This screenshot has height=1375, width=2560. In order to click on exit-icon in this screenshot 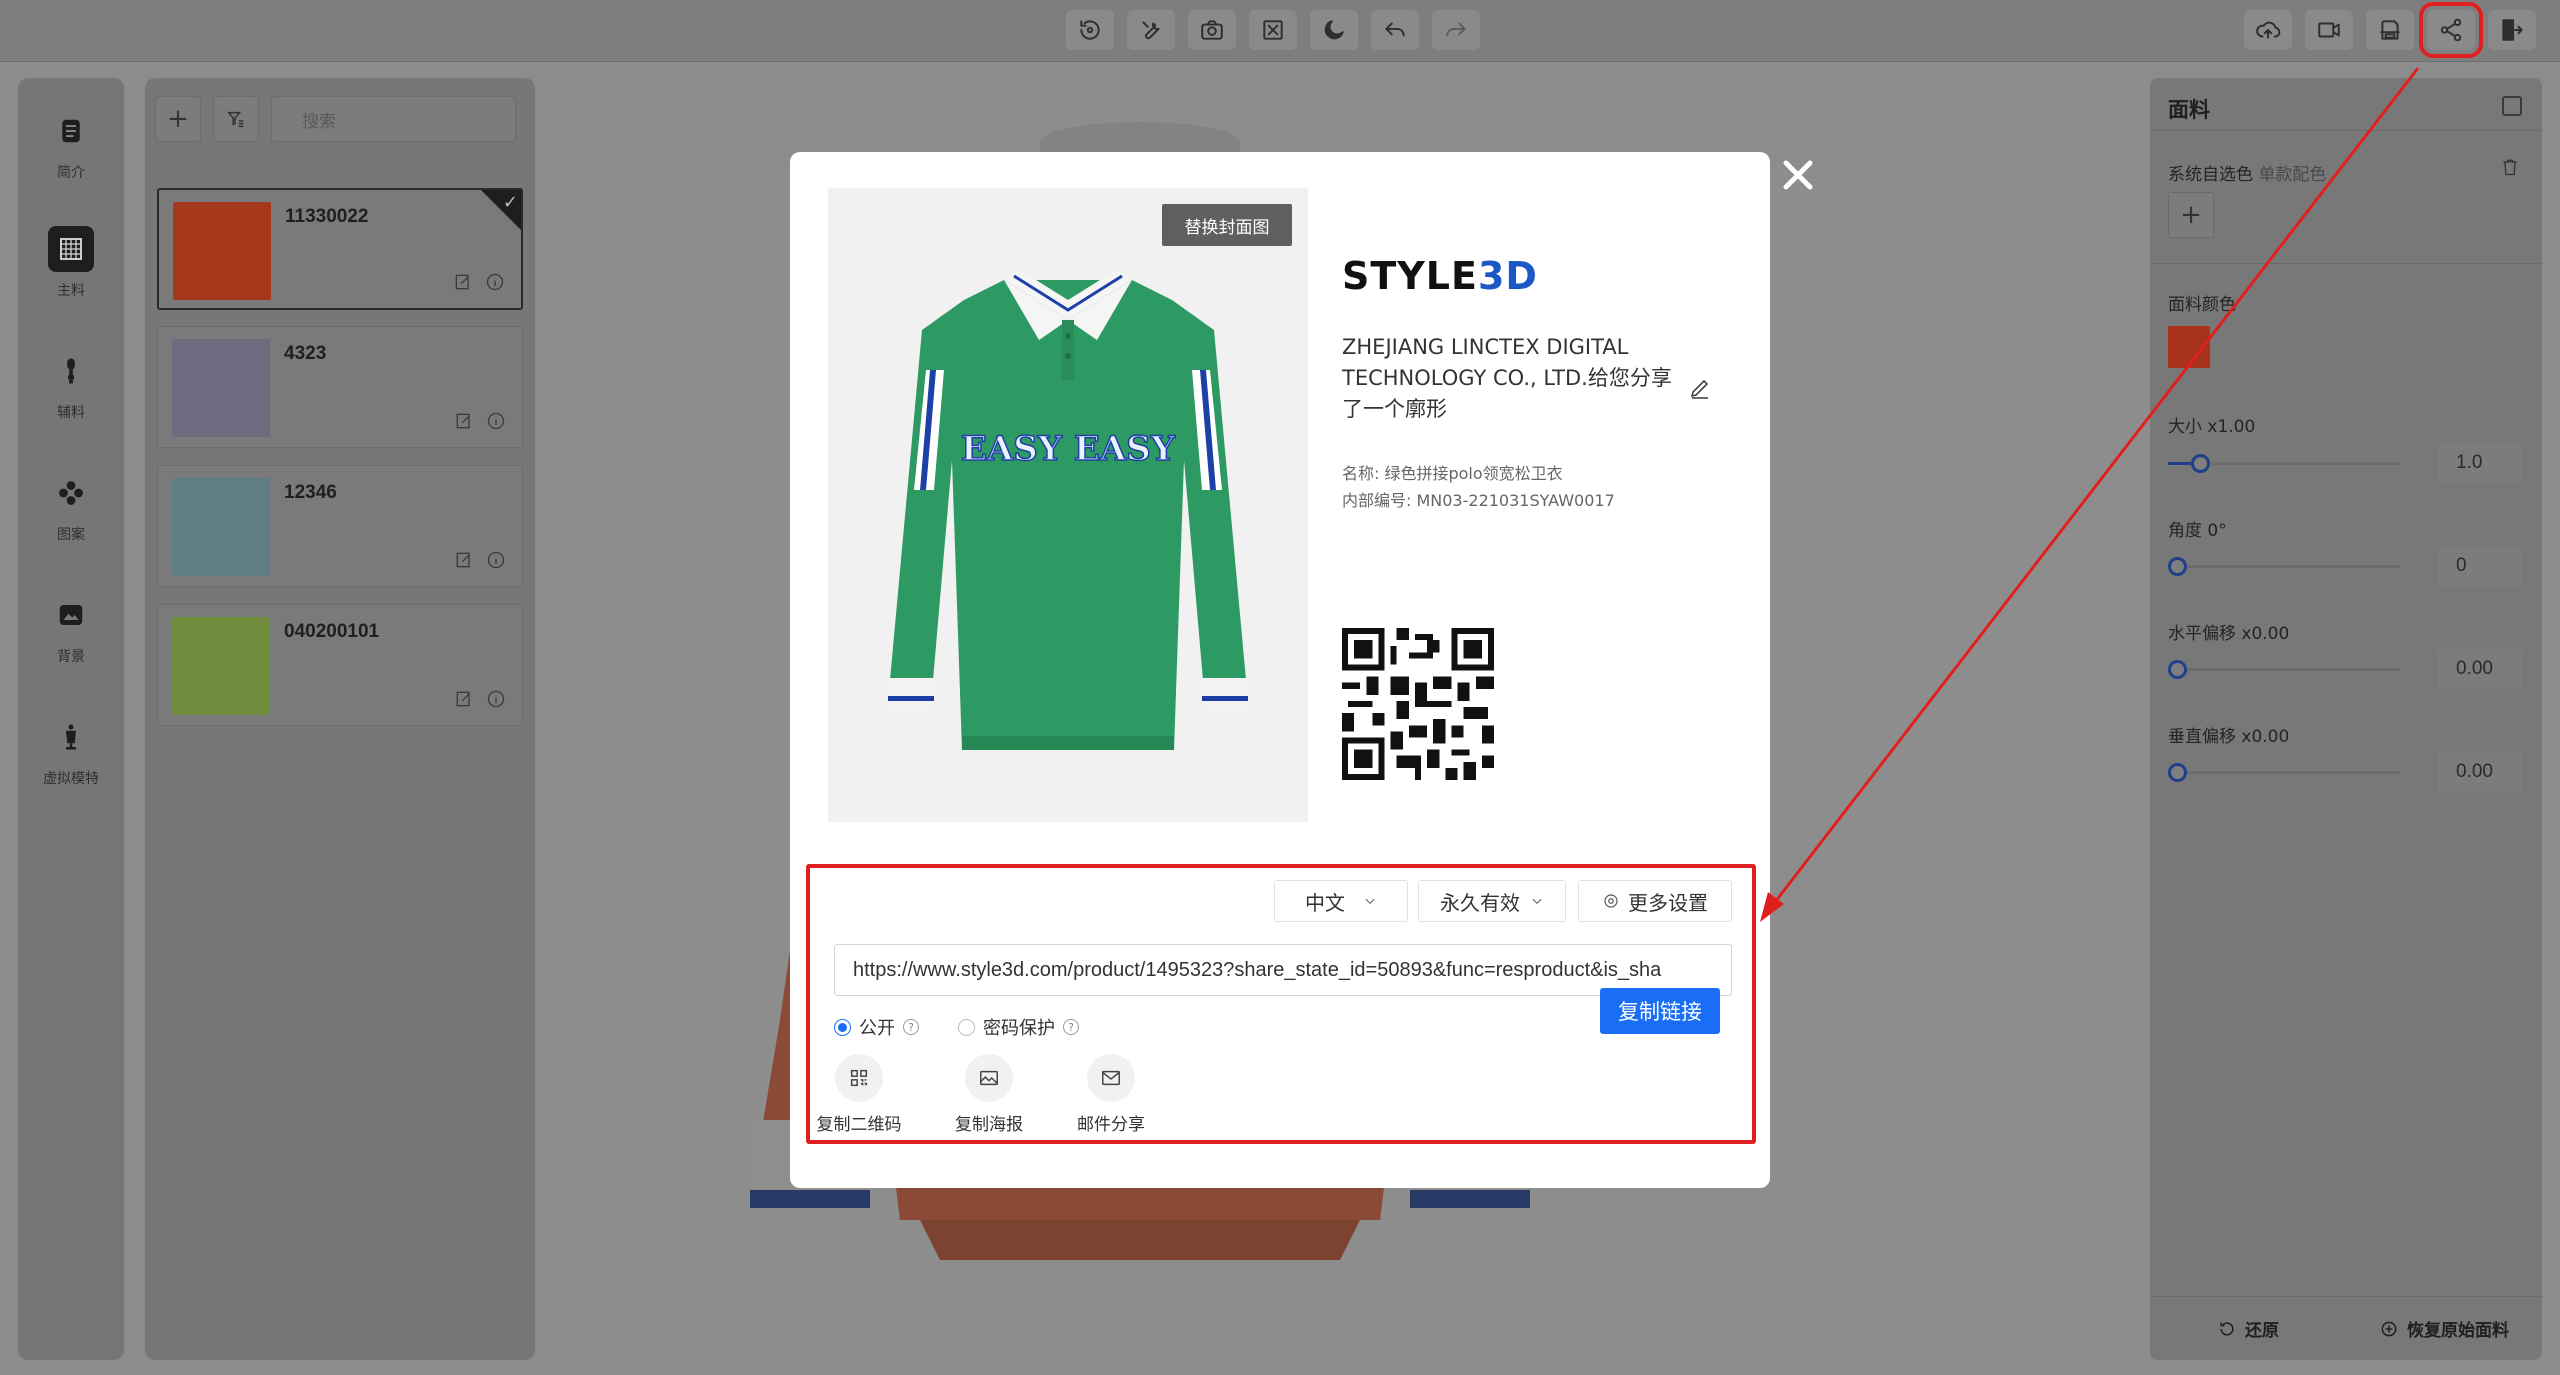, I will do `click(2512, 30)`.